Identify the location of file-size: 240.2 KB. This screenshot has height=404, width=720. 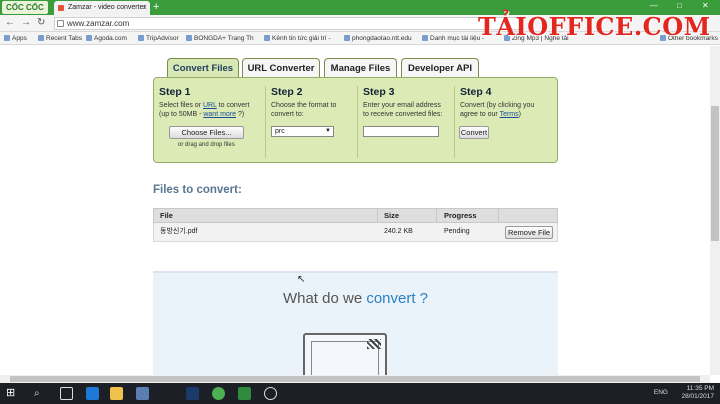
(398, 231).